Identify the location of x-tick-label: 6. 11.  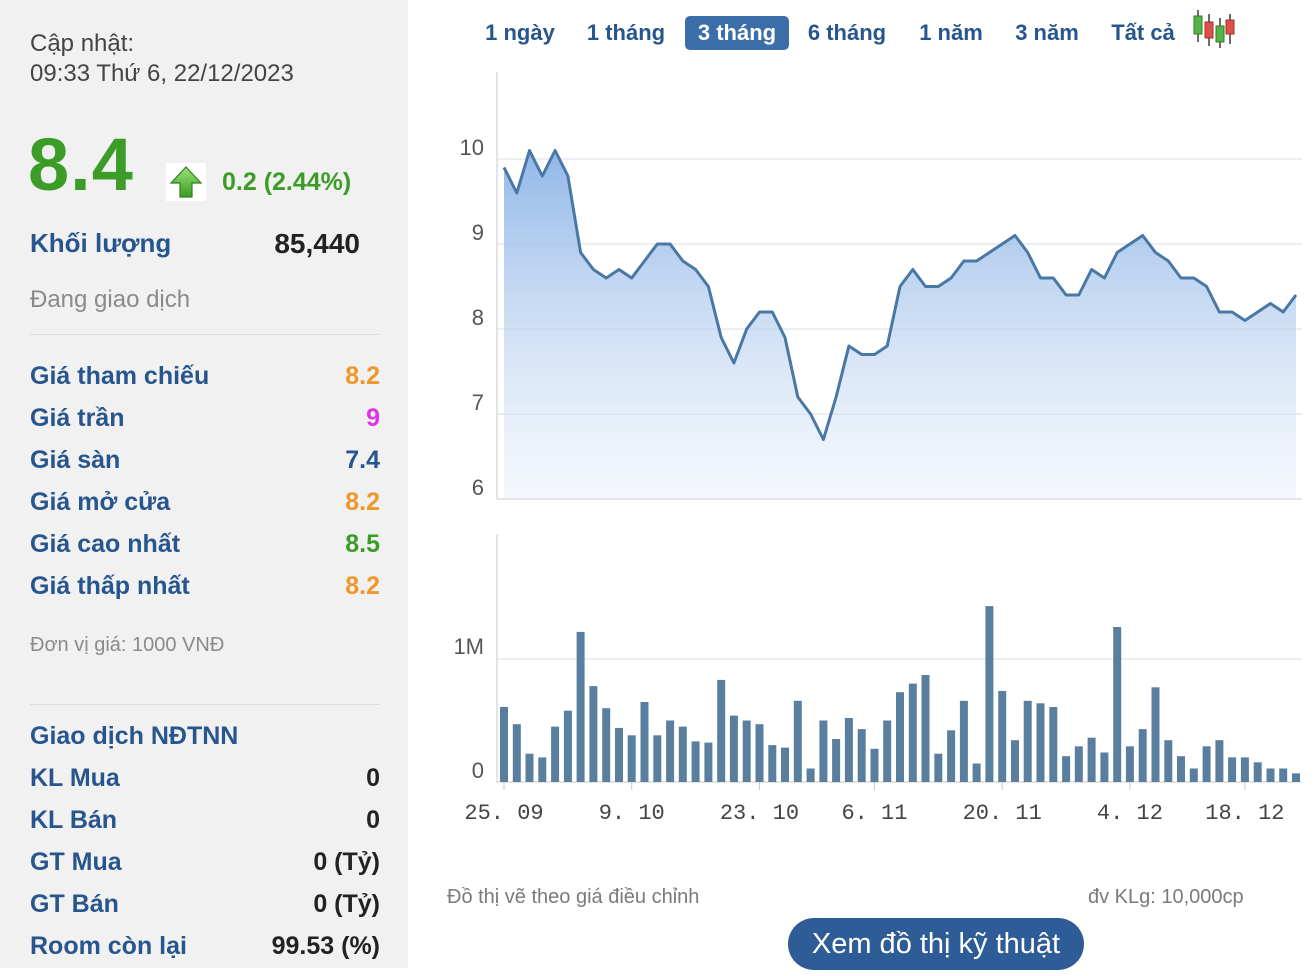
(874, 813).